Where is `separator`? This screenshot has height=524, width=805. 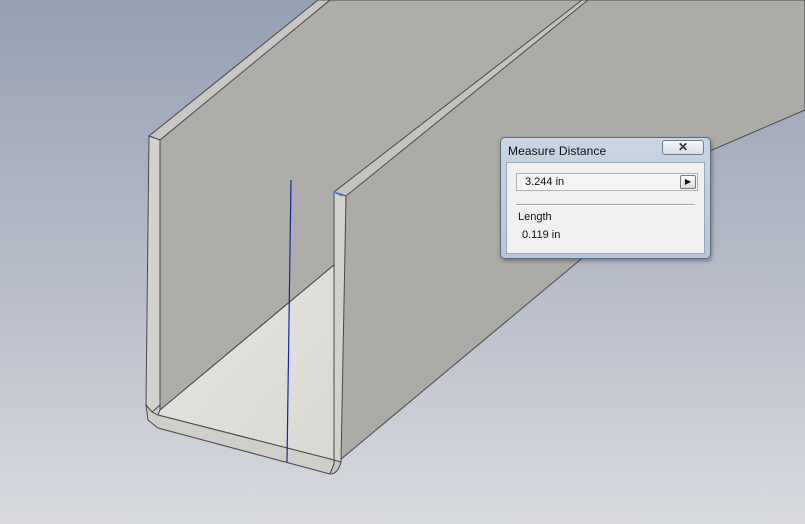
separator is located at coordinates (605, 205).